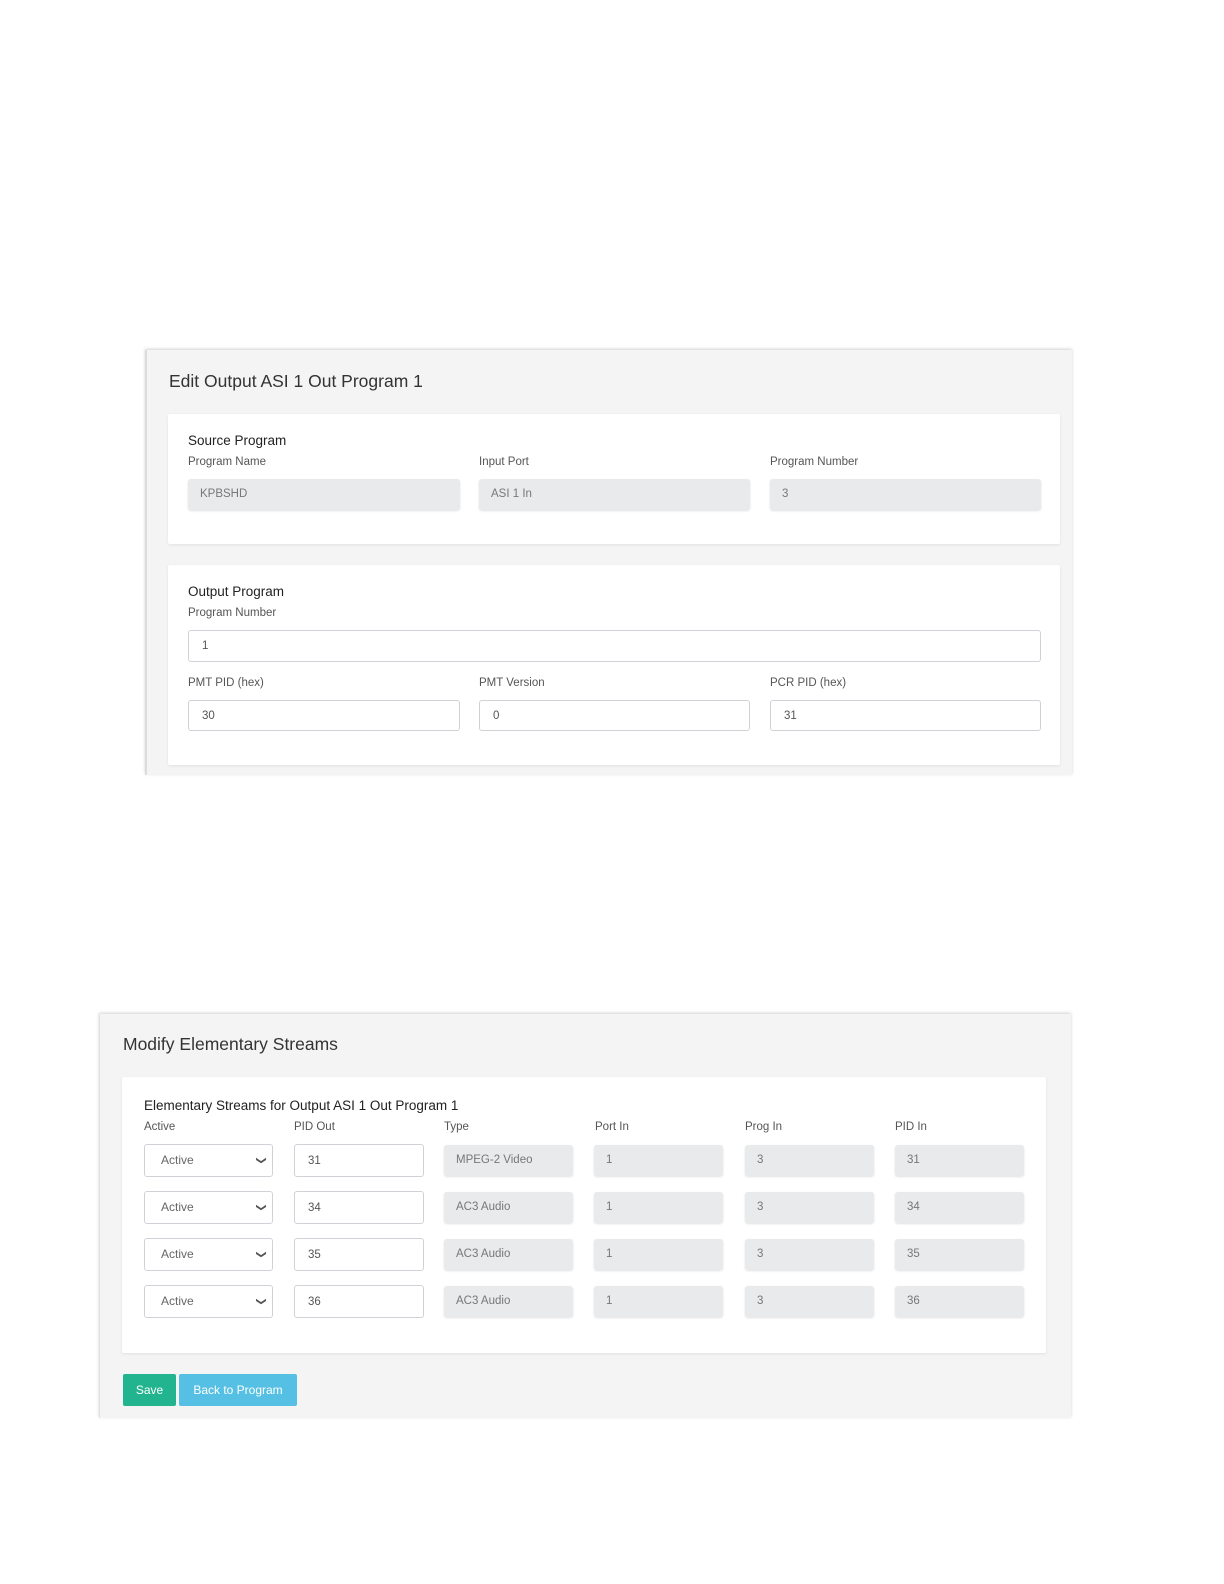 The image size is (1224, 1584). Describe the element at coordinates (226, 683) in the screenshot. I see `pmt-pid-label: PMT PID (hex)` at that location.